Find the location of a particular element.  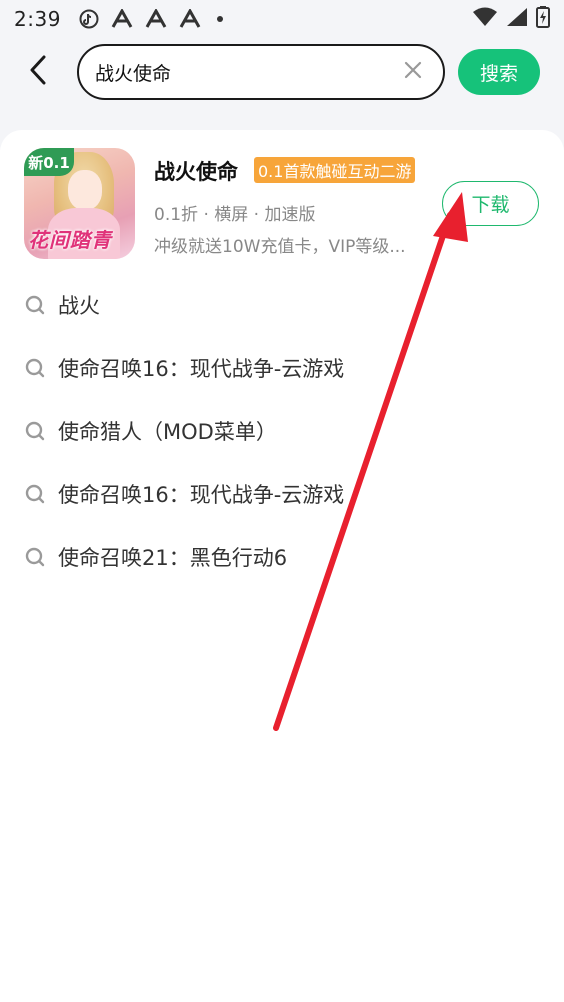

status-time: 2:39 is located at coordinates (37, 19).